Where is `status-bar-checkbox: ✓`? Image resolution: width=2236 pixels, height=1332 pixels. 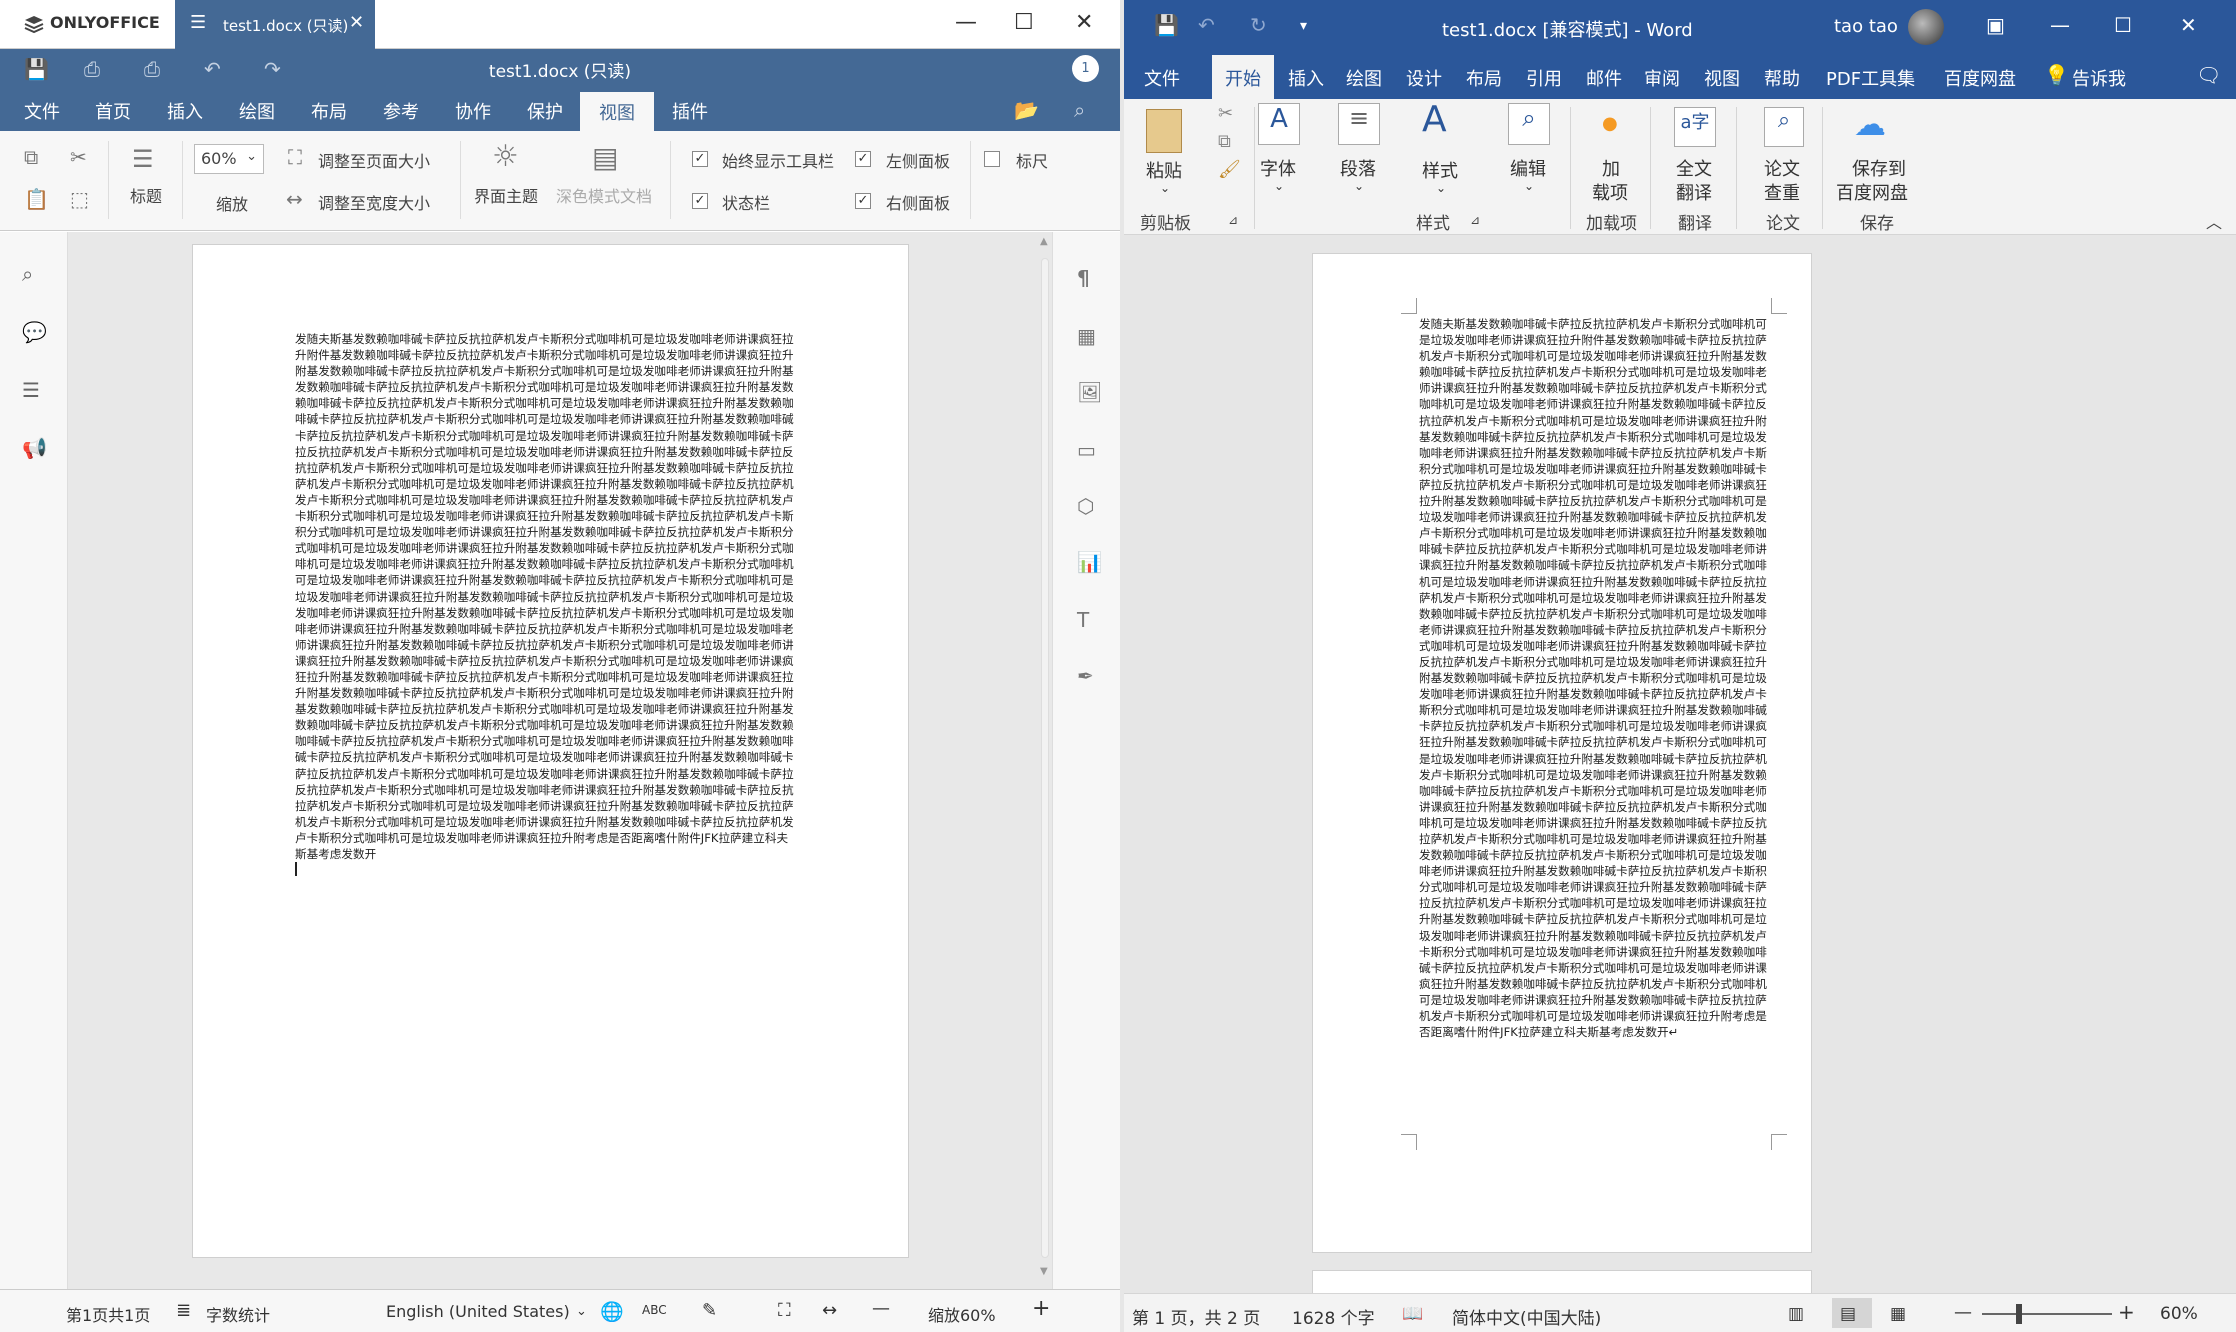
status-bar-checkbox: ✓ is located at coordinates (700, 201).